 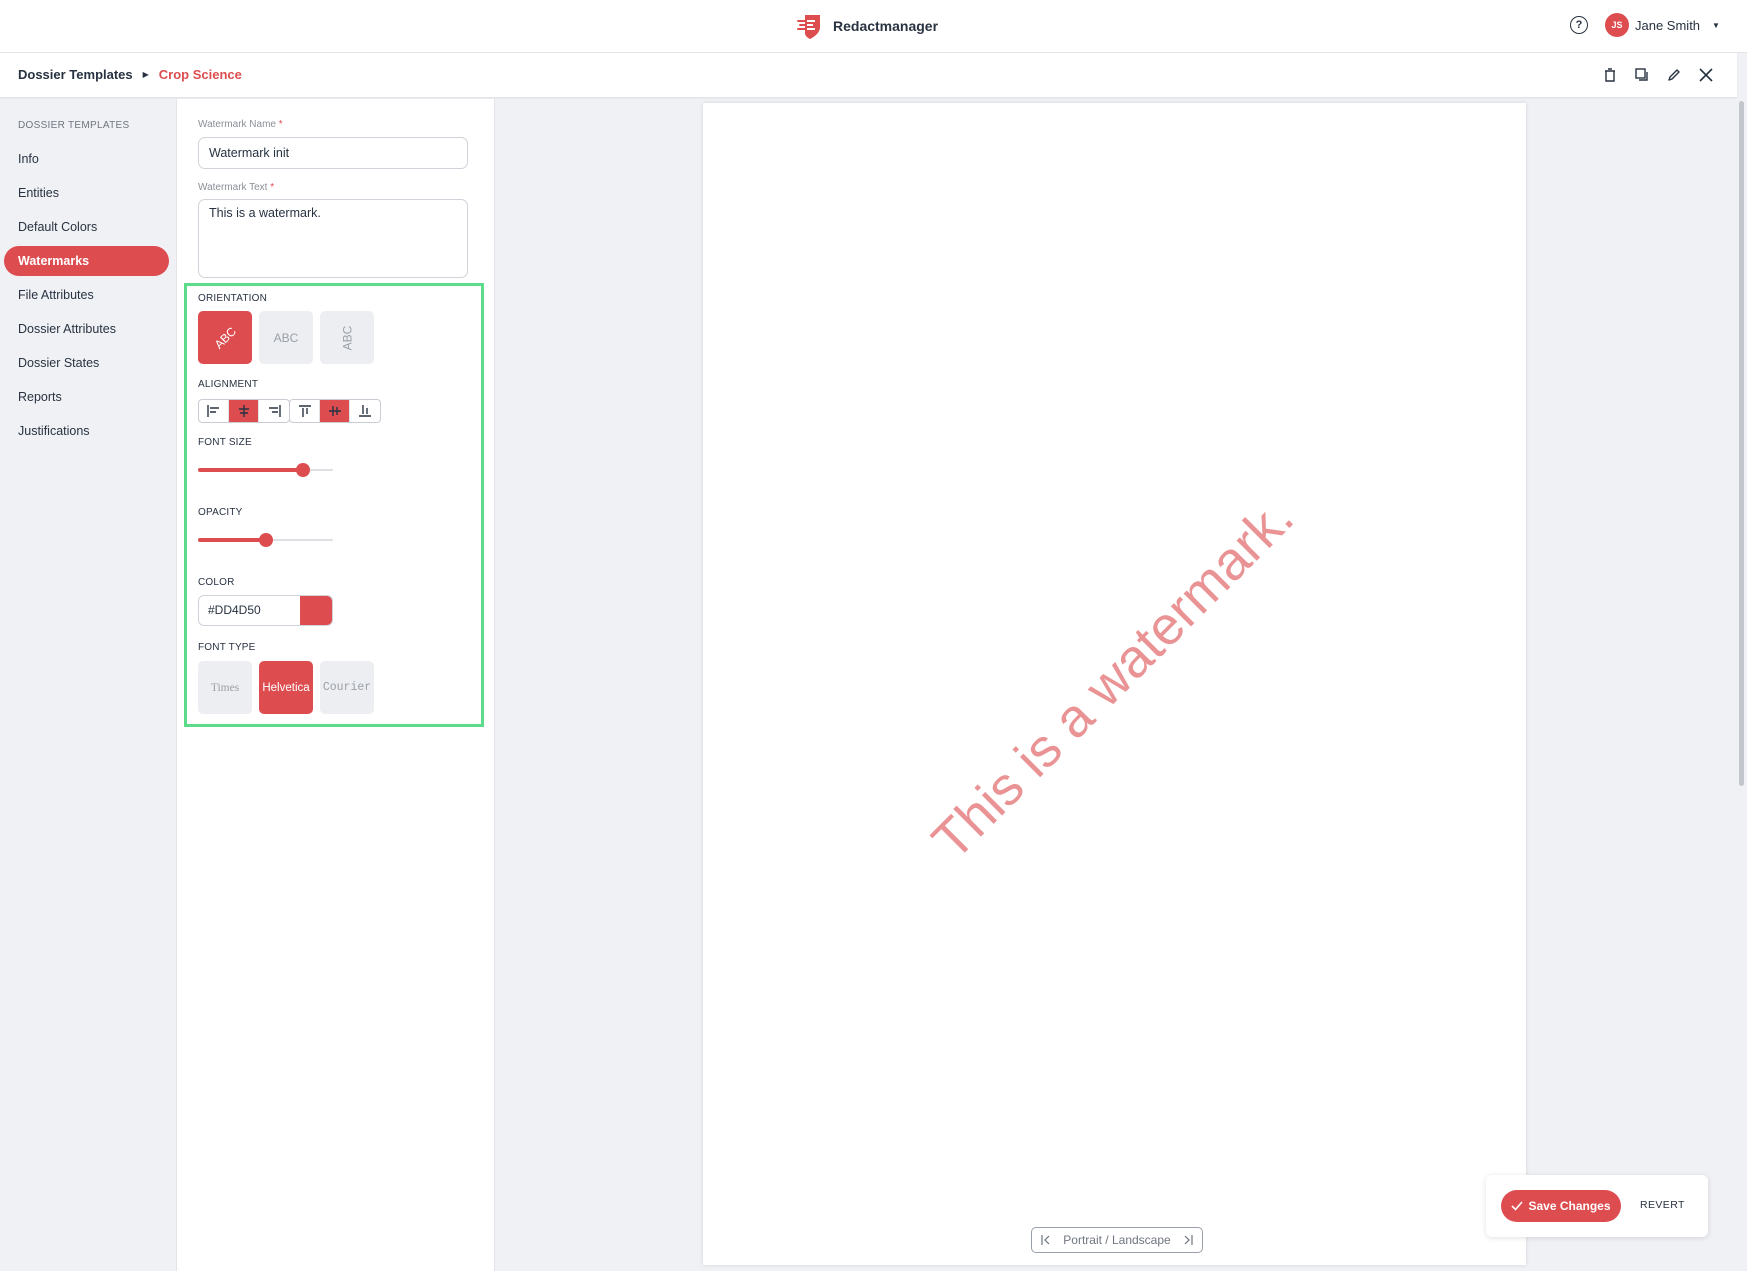 I want to click on nav-item-dossier-states: Dossier States, so click(x=86, y=363).